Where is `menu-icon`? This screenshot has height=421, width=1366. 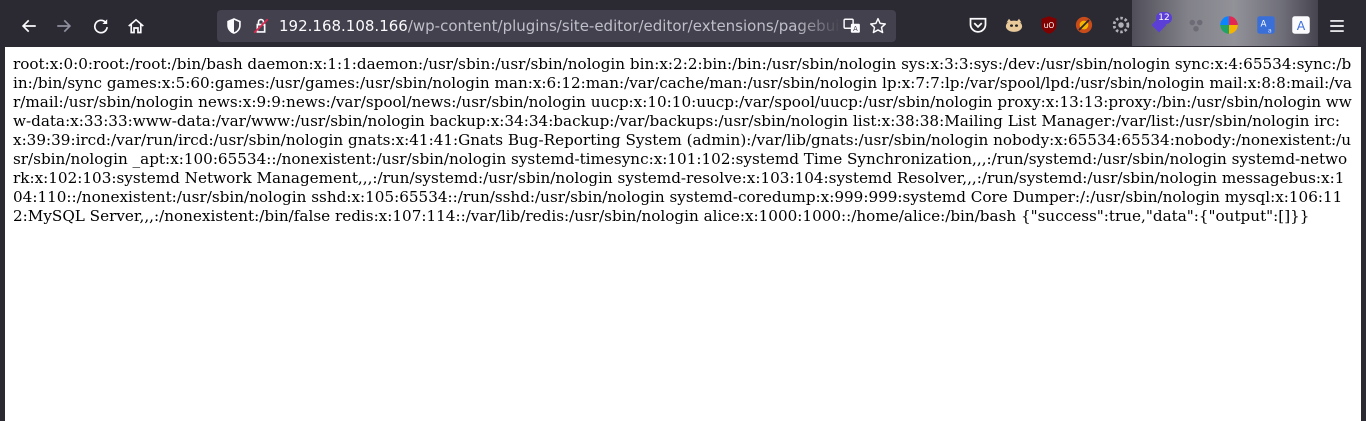 menu-icon is located at coordinates (1337, 26).